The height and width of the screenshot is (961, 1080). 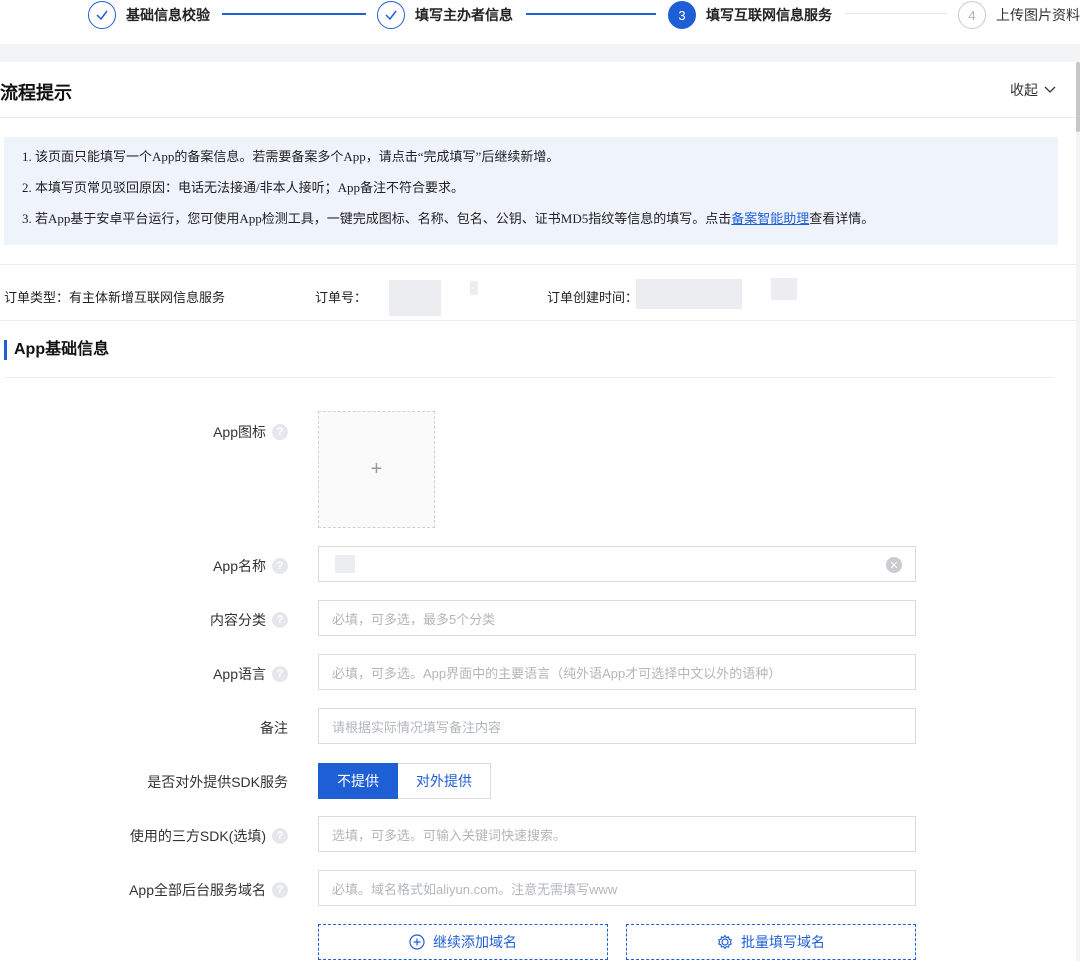 I want to click on collapse-button: 收起, so click(x=1033, y=90).